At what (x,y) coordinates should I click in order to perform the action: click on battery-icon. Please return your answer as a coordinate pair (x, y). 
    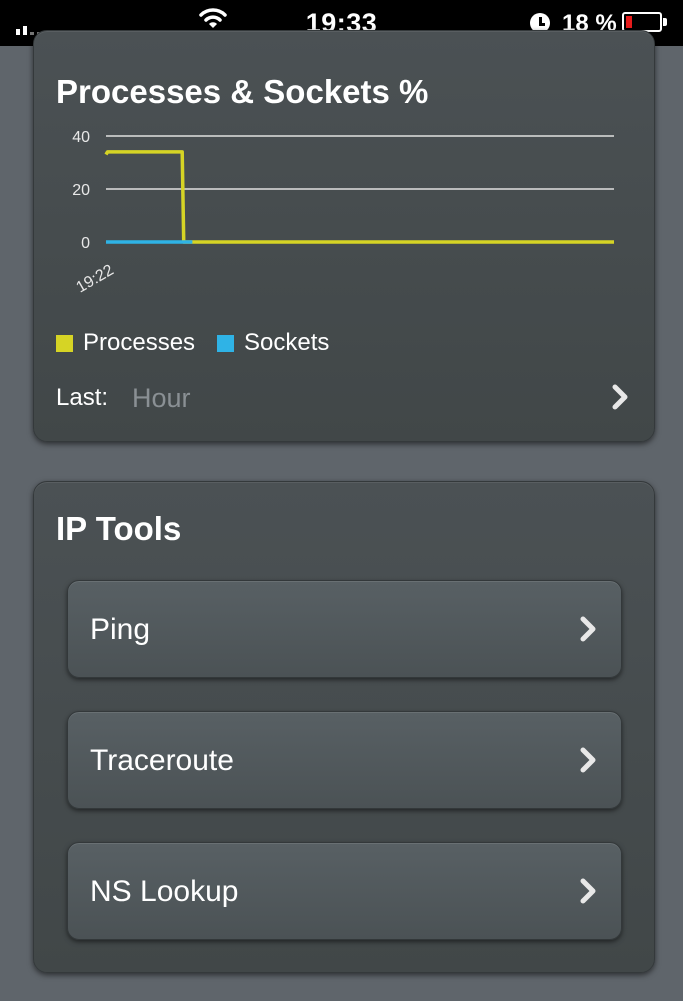
    Looking at the image, I should click on (644, 22).